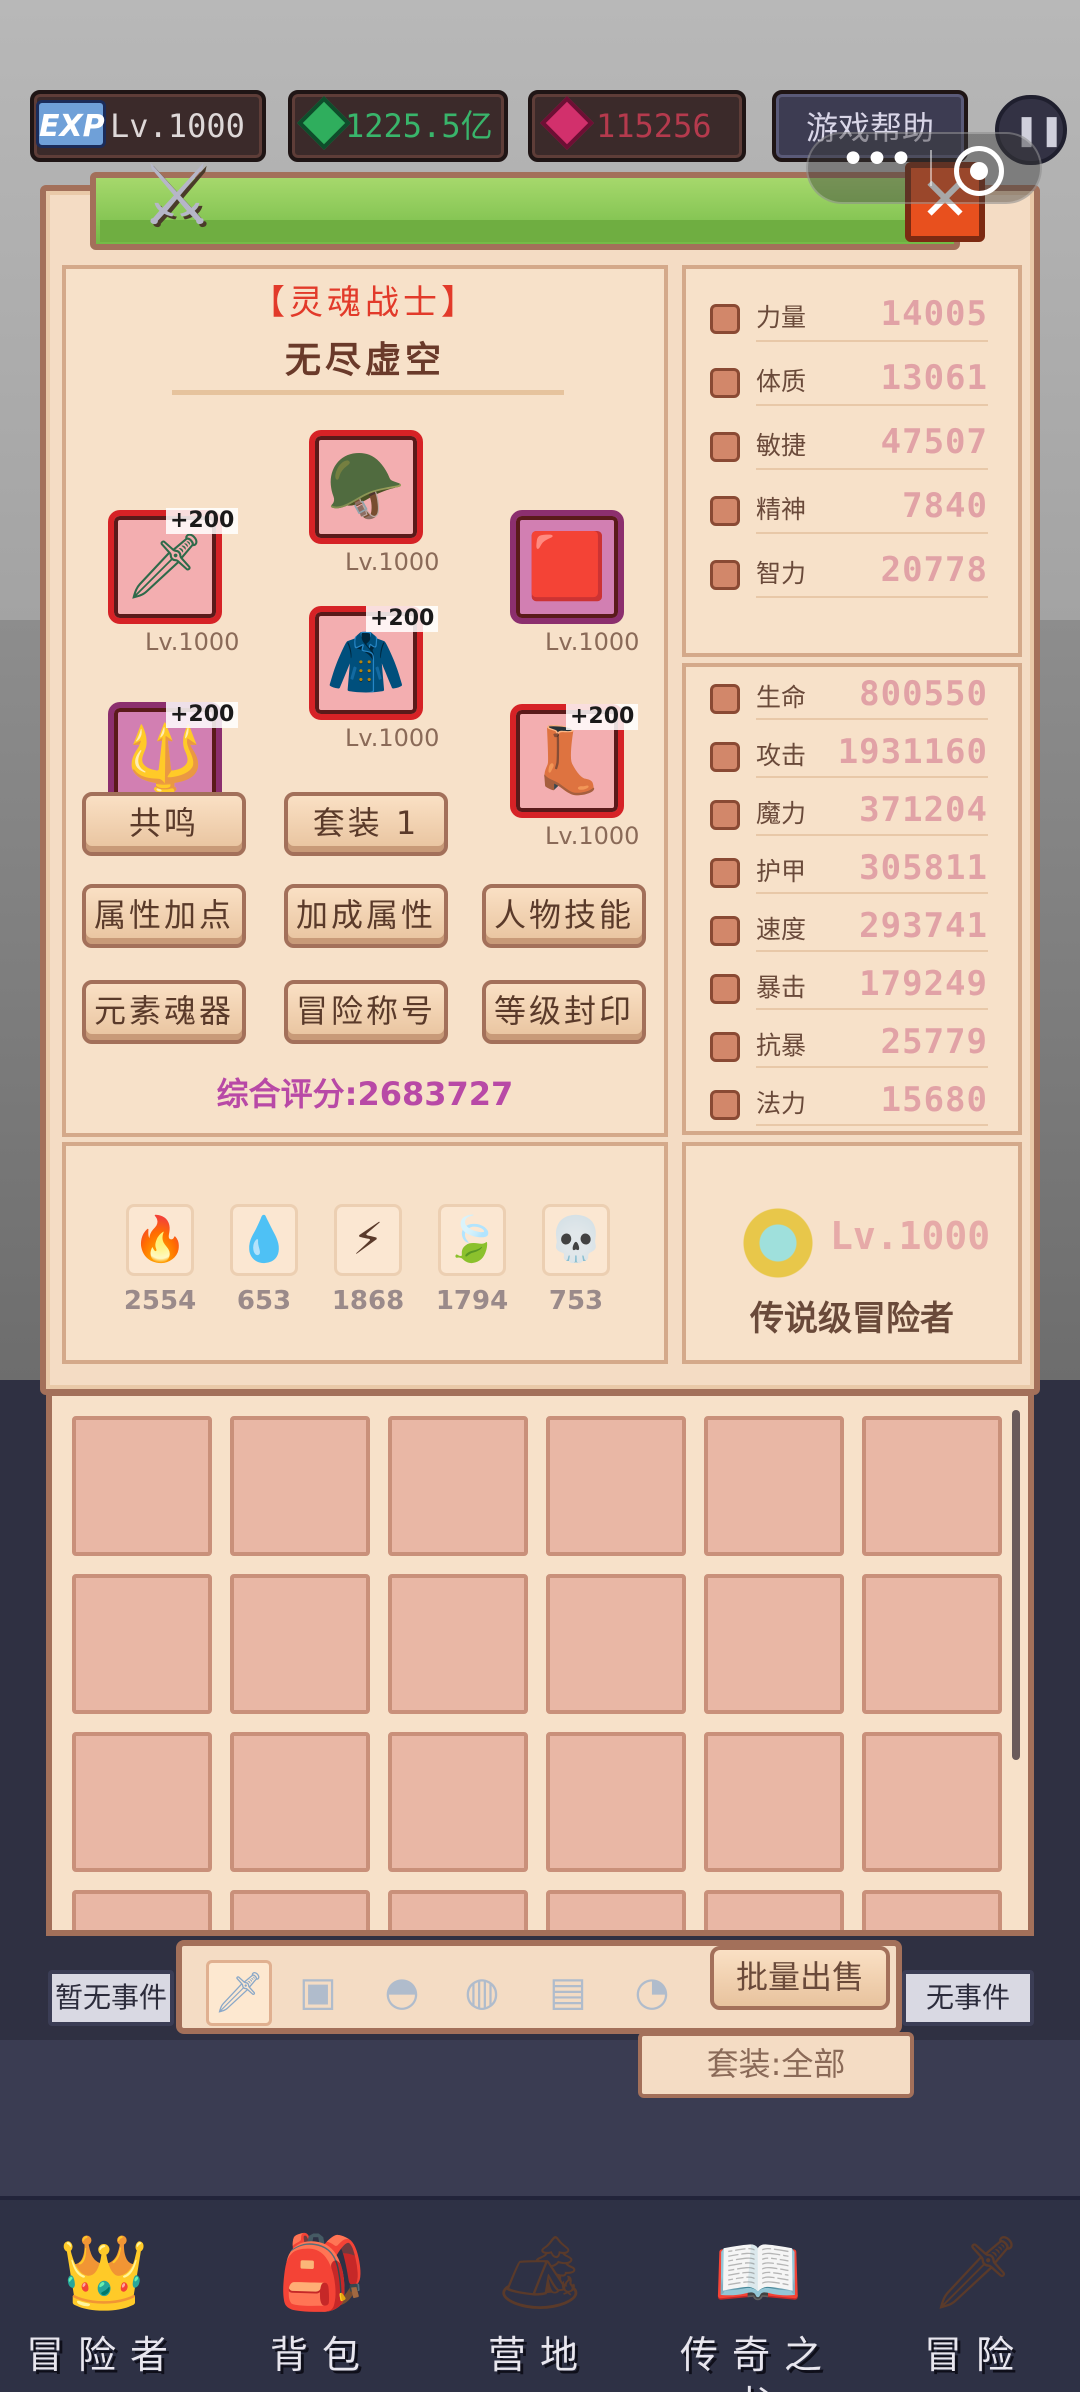 This screenshot has height=2392, width=1080. What do you see at coordinates (366, 1012) in the screenshot?
I see `adventure-title-button: 冒险称号` at bounding box center [366, 1012].